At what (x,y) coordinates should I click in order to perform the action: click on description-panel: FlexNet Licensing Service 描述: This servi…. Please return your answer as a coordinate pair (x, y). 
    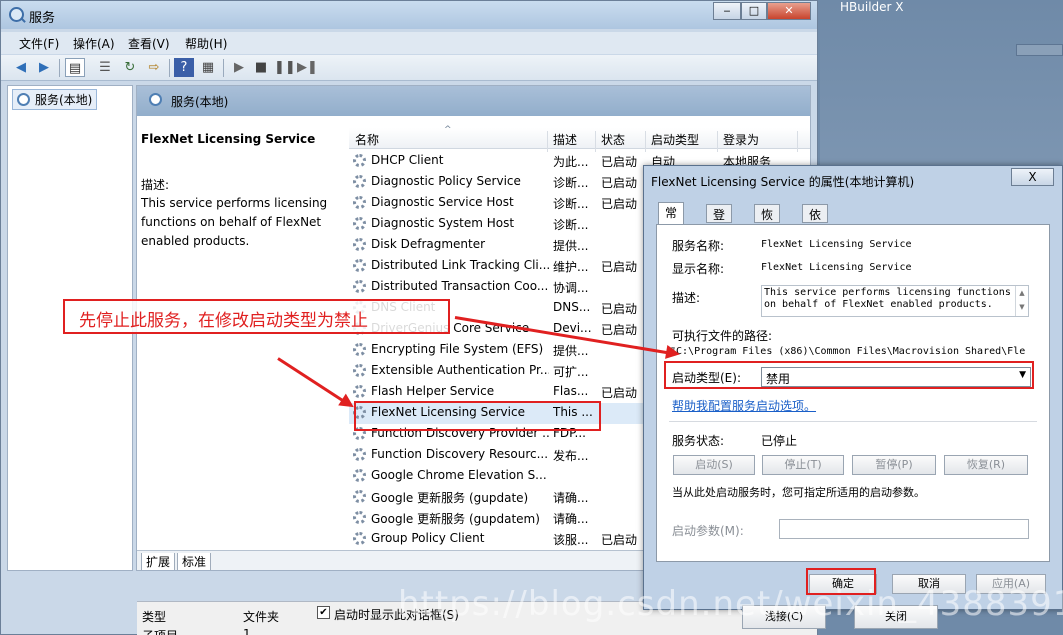
    Looking at the image, I should click on (241, 190).